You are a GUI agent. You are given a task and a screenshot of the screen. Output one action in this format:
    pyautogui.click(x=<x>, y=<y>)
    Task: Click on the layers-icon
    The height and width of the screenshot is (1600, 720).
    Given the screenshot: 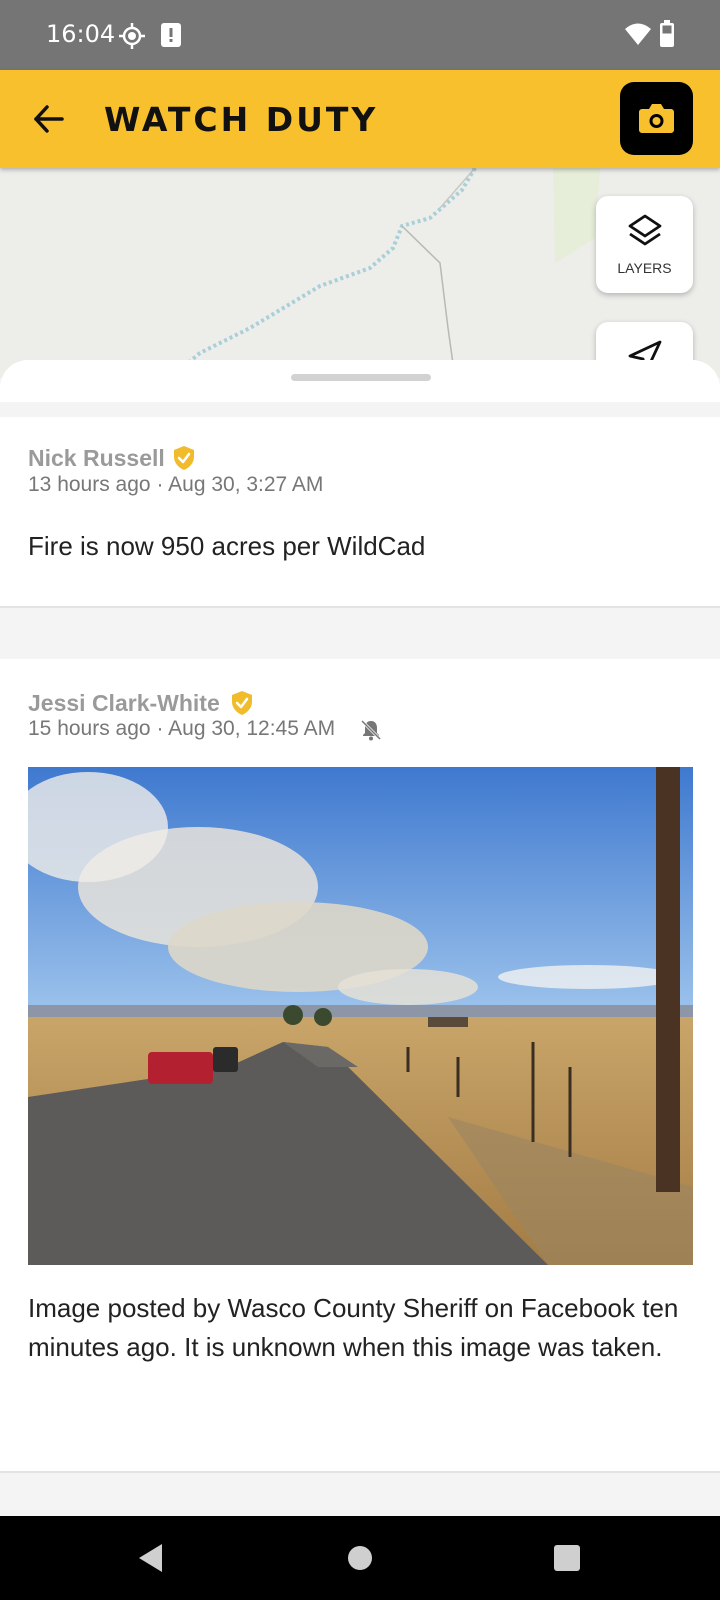 What is the action you would take?
    pyautogui.click(x=645, y=230)
    